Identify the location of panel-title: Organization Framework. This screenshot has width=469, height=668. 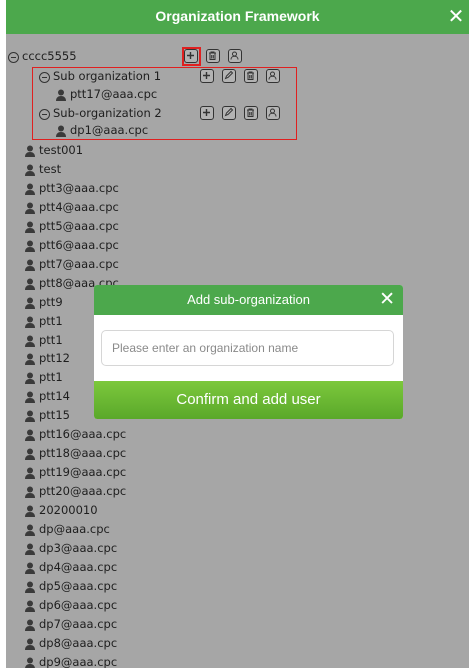
(237, 16).